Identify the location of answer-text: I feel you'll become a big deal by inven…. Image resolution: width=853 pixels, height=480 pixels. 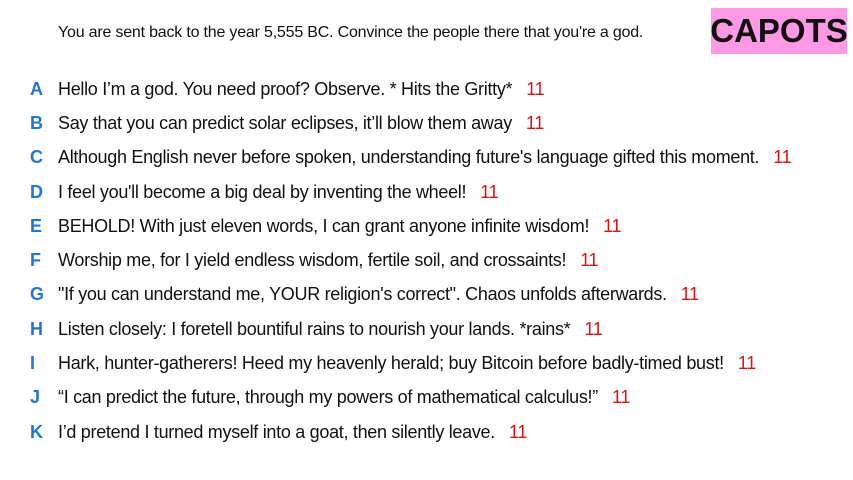
(262, 191).